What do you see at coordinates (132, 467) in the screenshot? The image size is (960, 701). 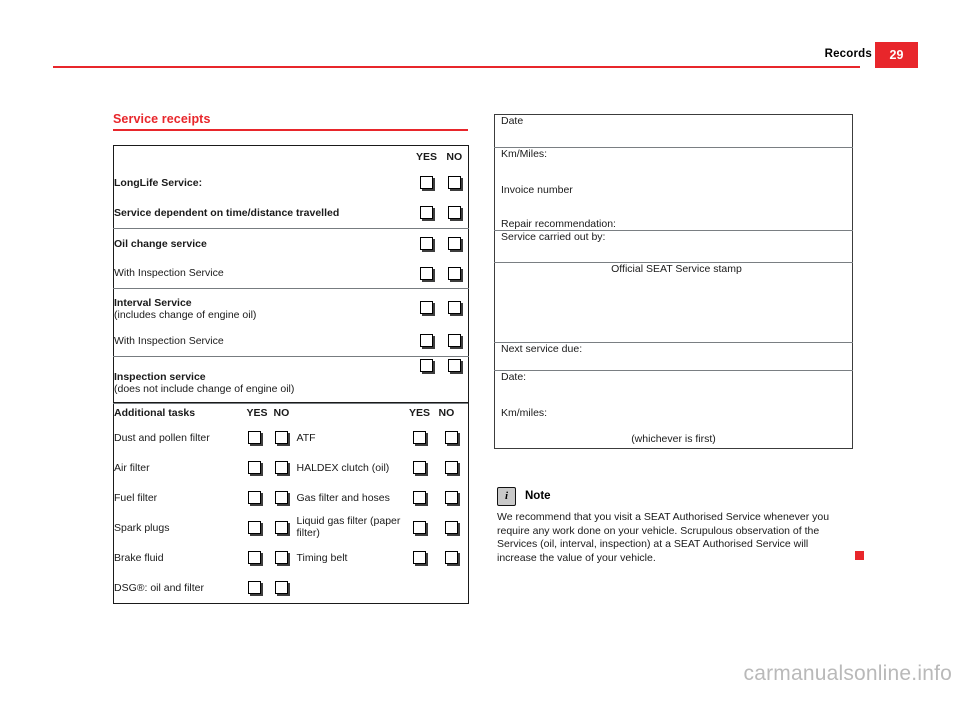 I see `task-label-left: Air filter` at bounding box center [132, 467].